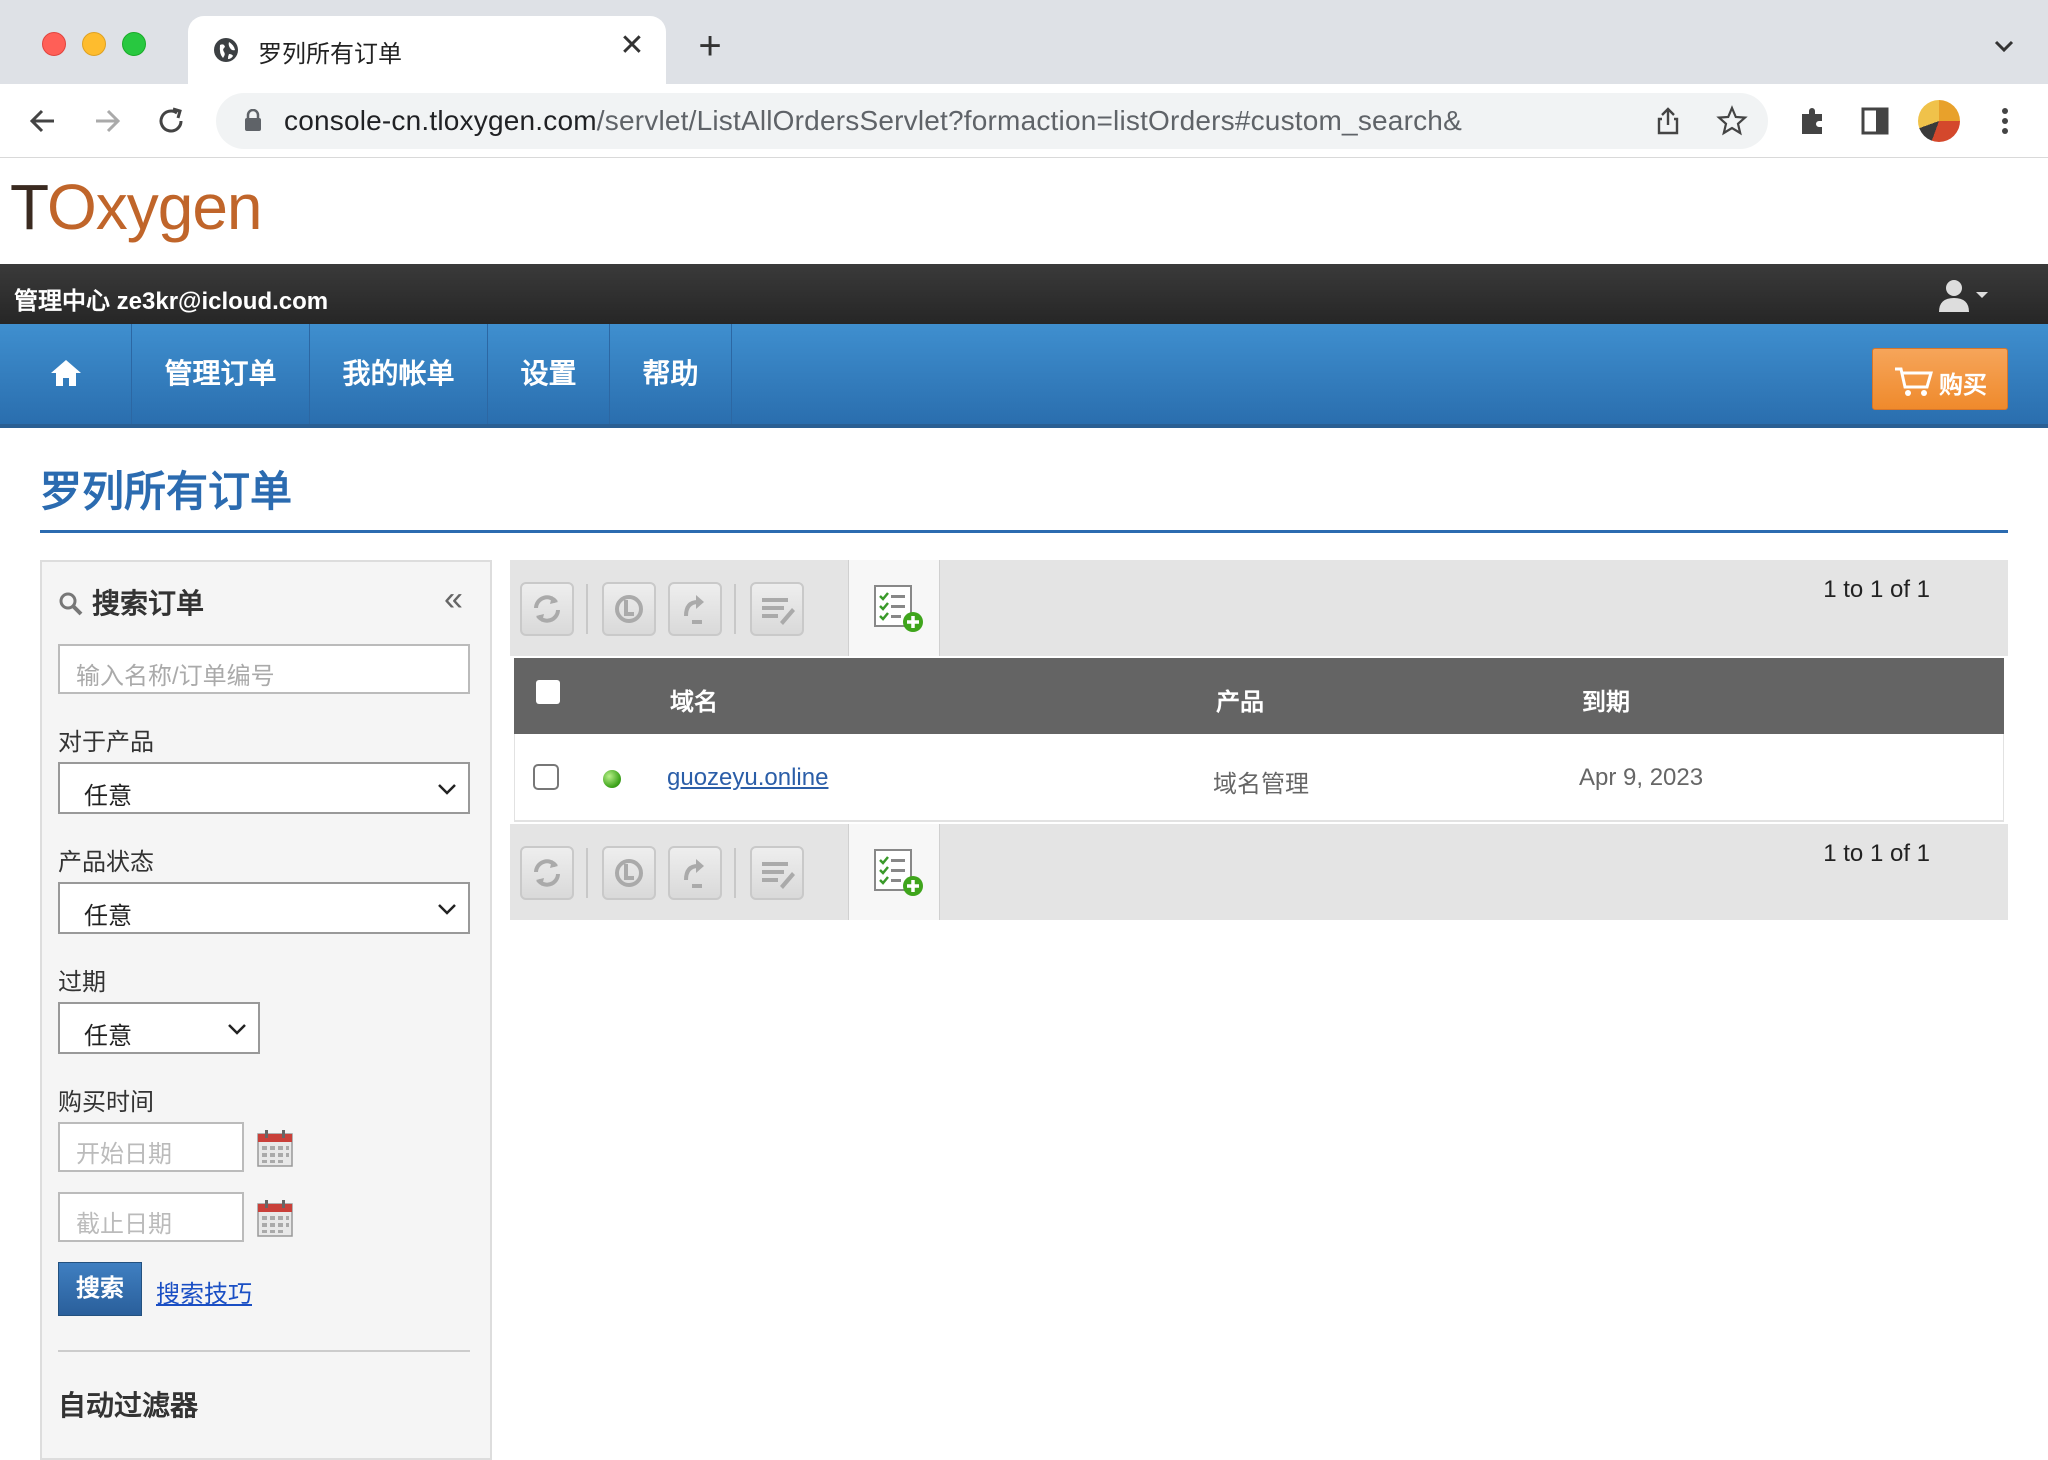  I want to click on new-tab-button: +, so click(710, 46).